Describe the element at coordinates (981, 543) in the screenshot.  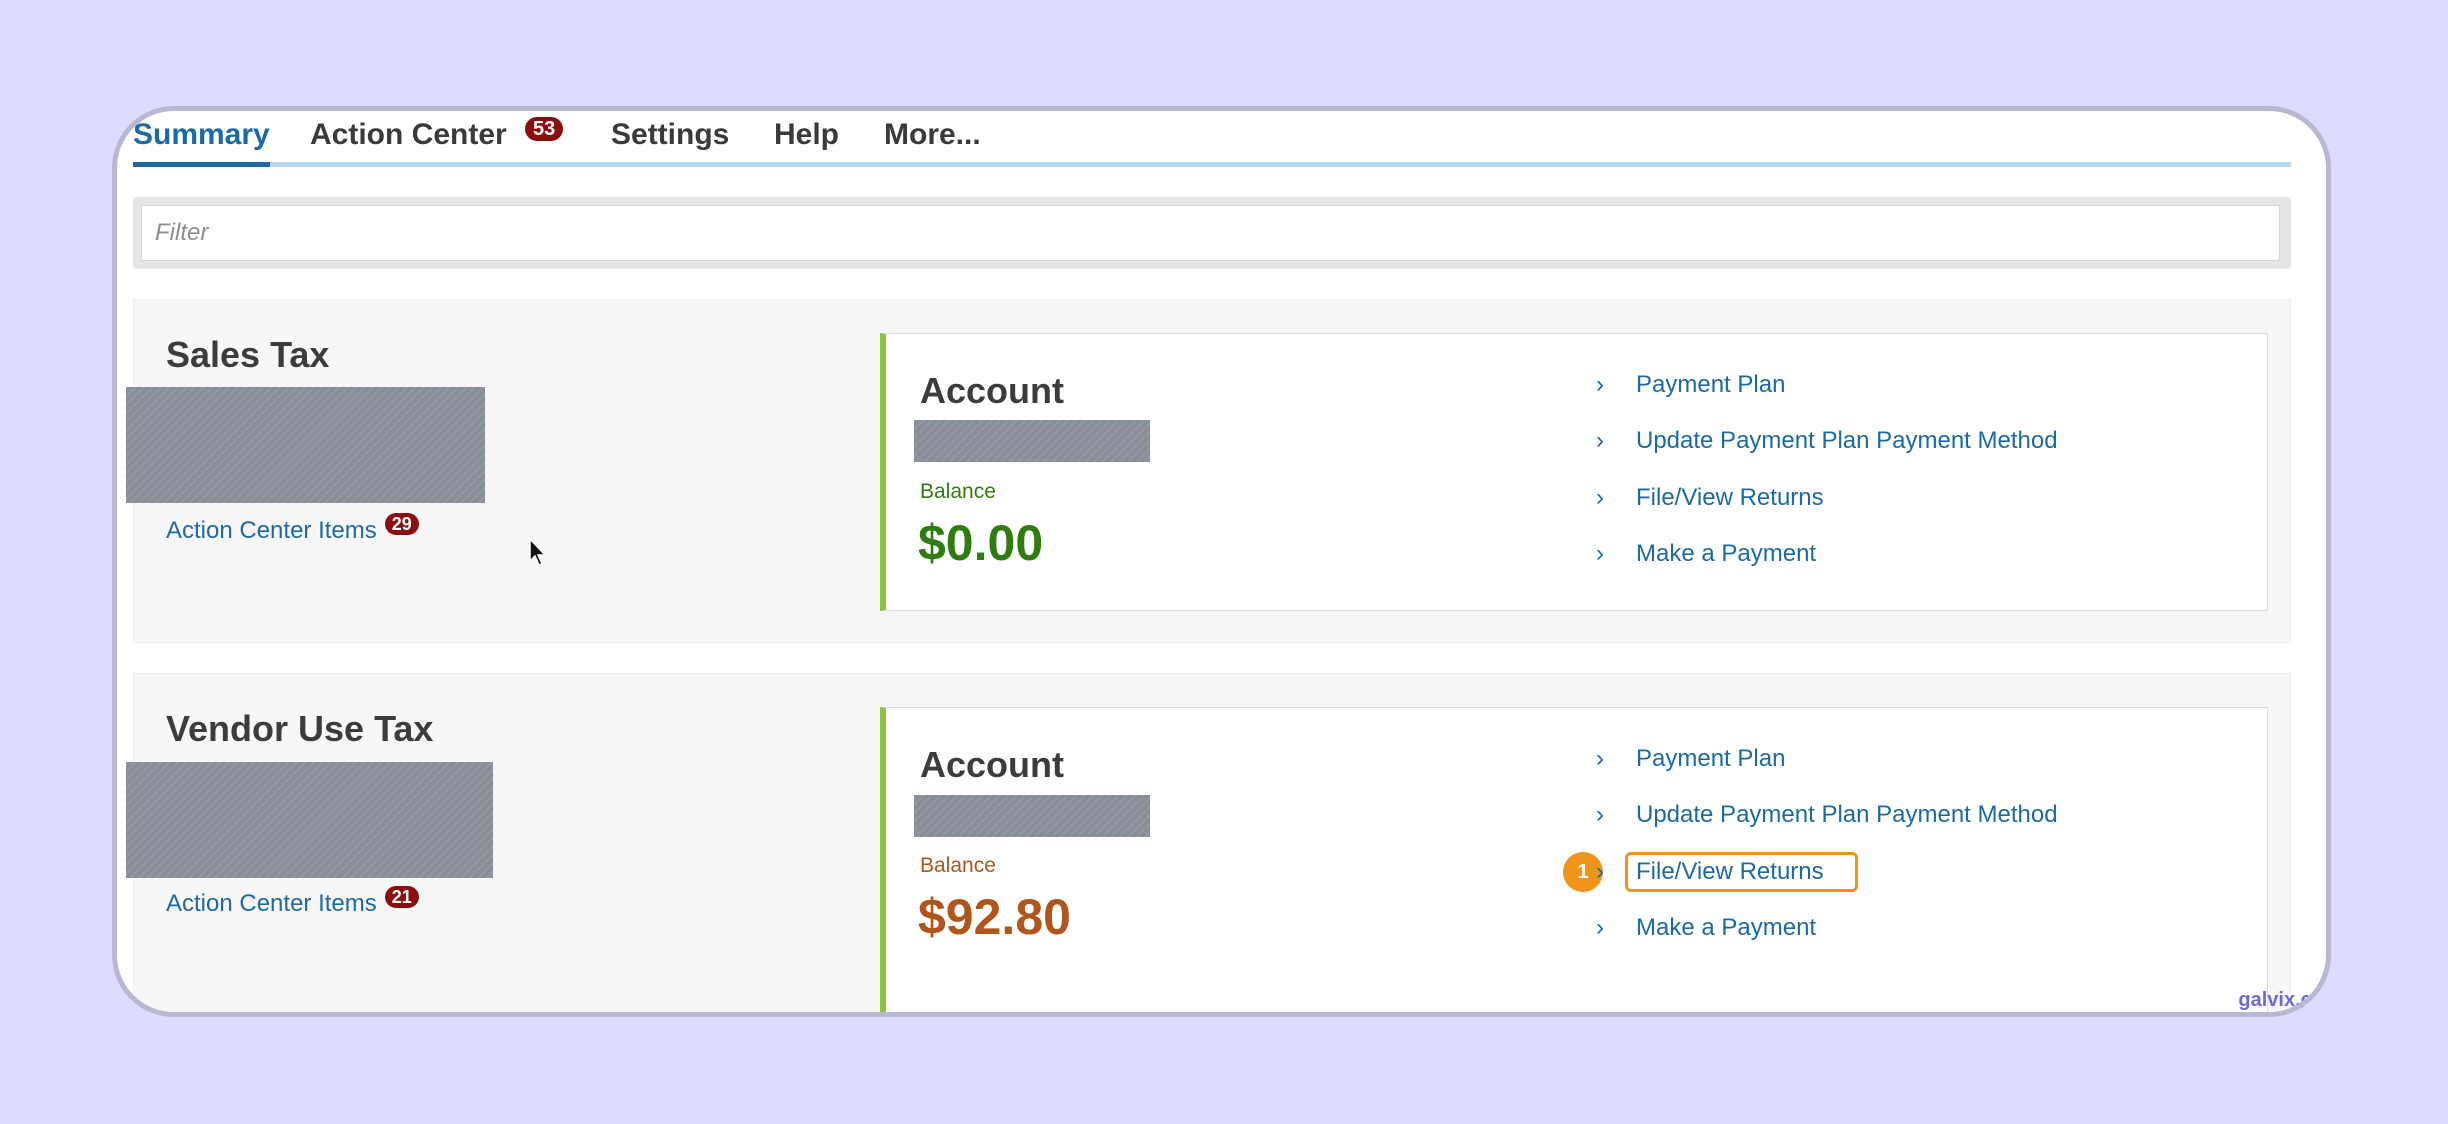
I see `balance-amount: $0.00` at that location.